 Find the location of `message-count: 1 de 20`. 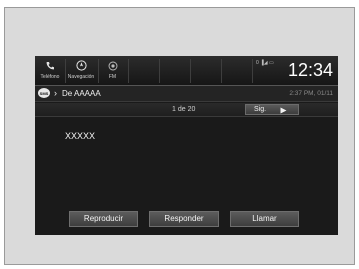

message-count: 1 de 20 is located at coordinates (184, 109).